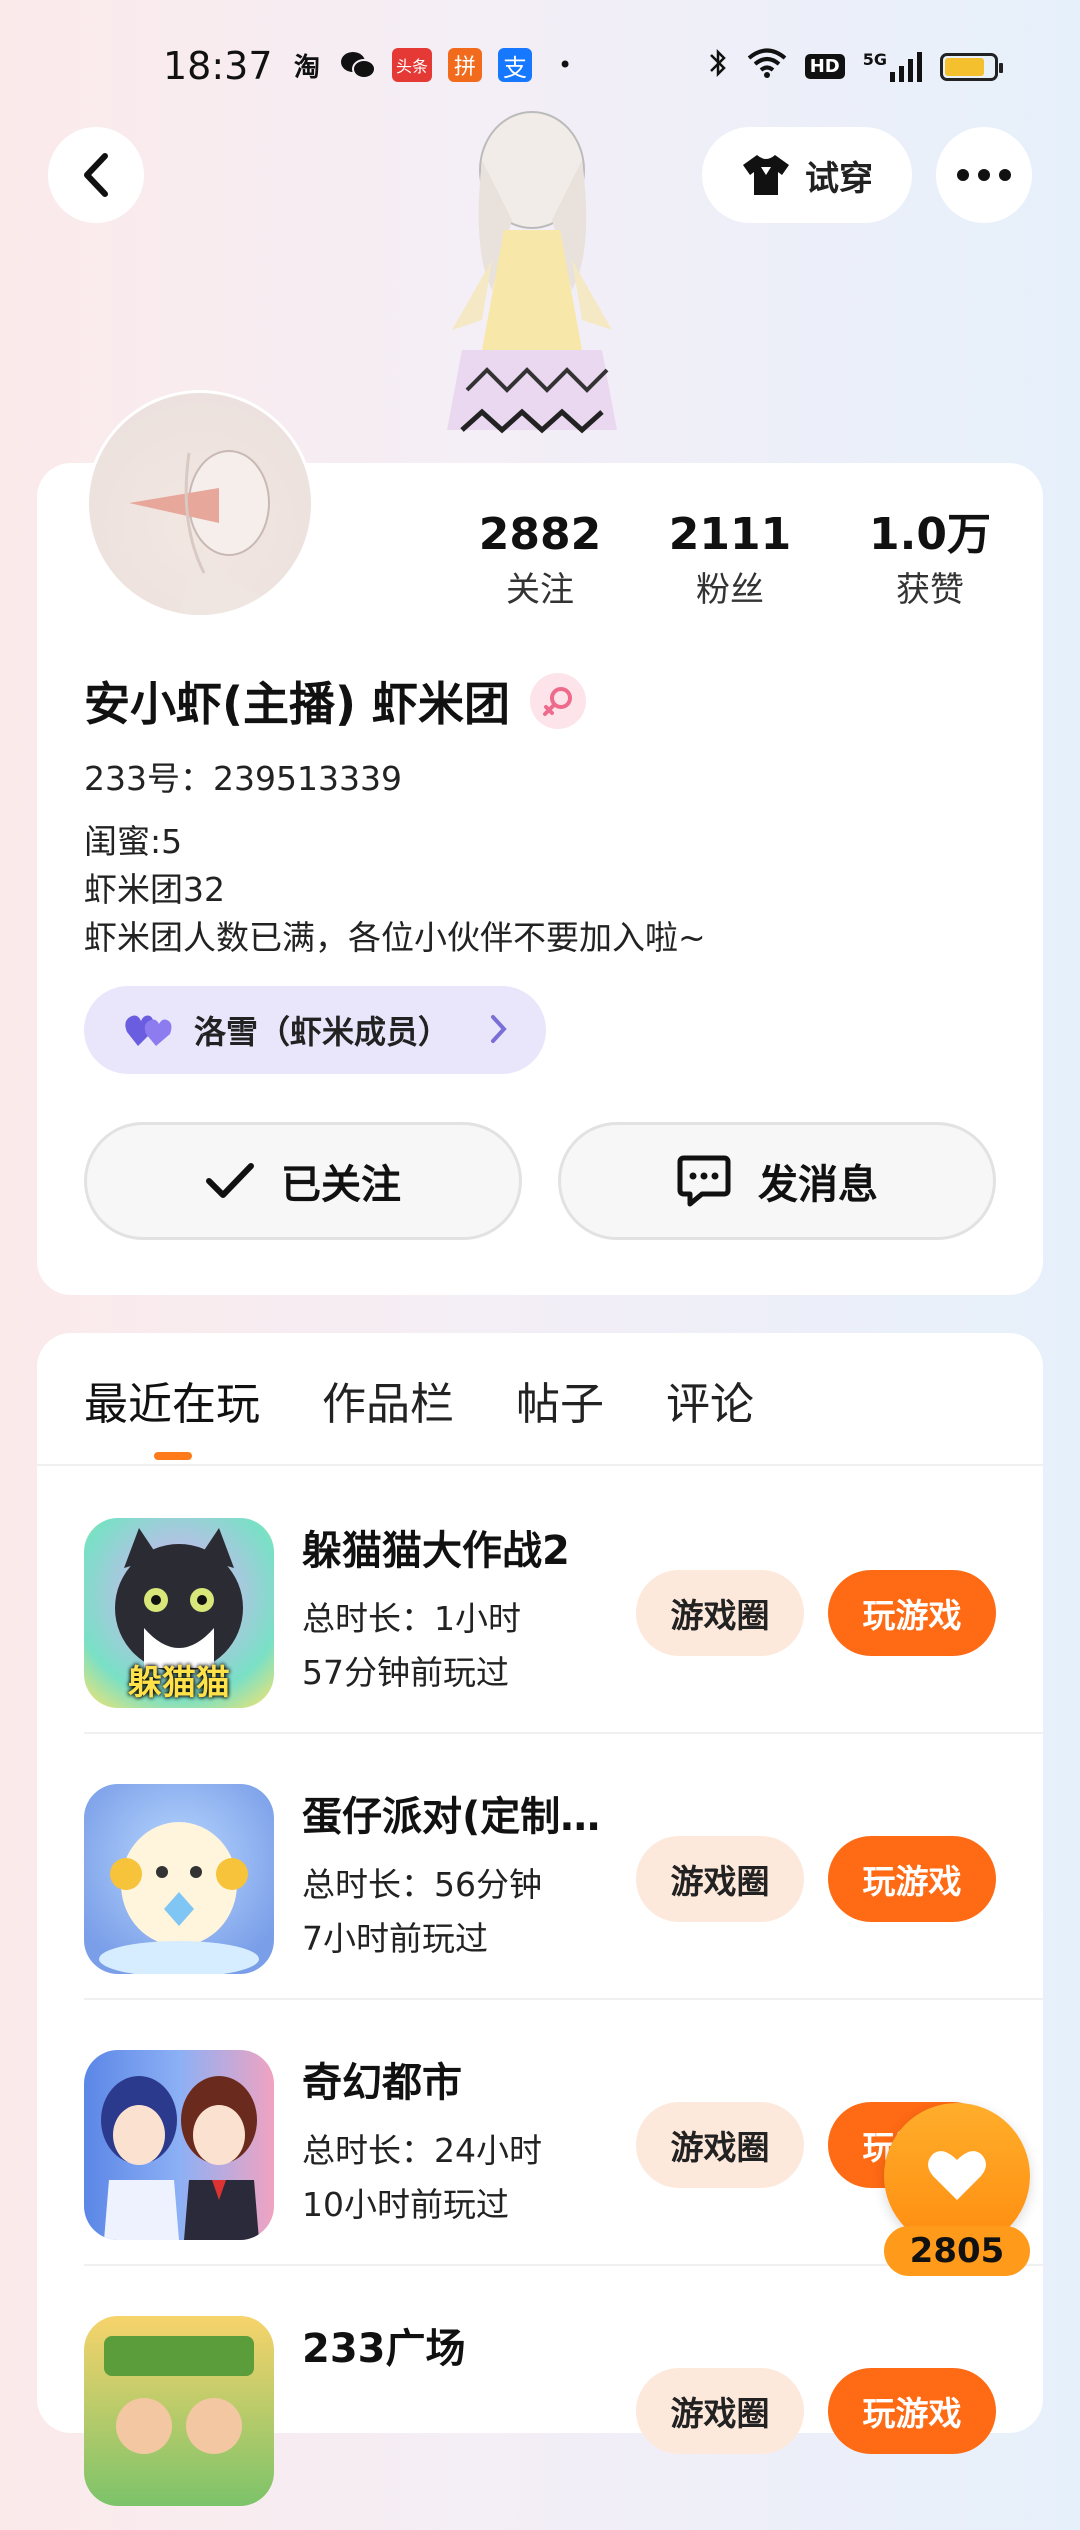  What do you see at coordinates (341, 1185) in the screenshot?
I see `followed-label: 已关注` at bounding box center [341, 1185].